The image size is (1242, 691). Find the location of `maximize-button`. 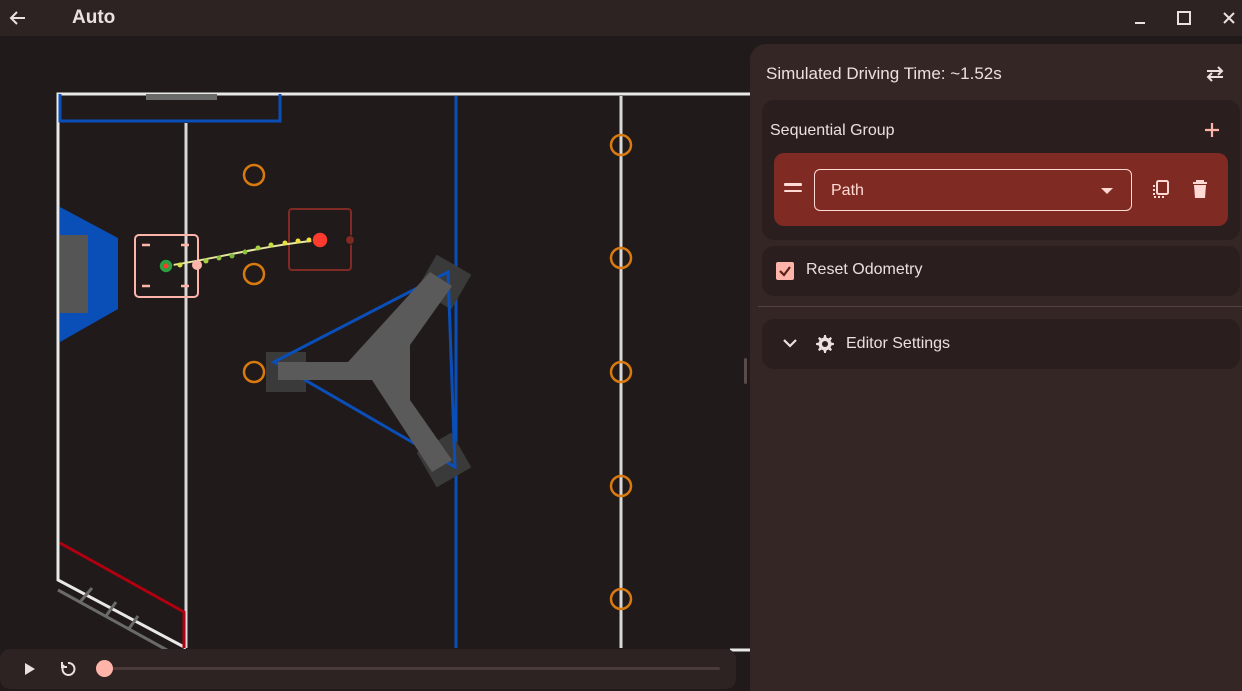

maximize-button is located at coordinates (1184, 18).